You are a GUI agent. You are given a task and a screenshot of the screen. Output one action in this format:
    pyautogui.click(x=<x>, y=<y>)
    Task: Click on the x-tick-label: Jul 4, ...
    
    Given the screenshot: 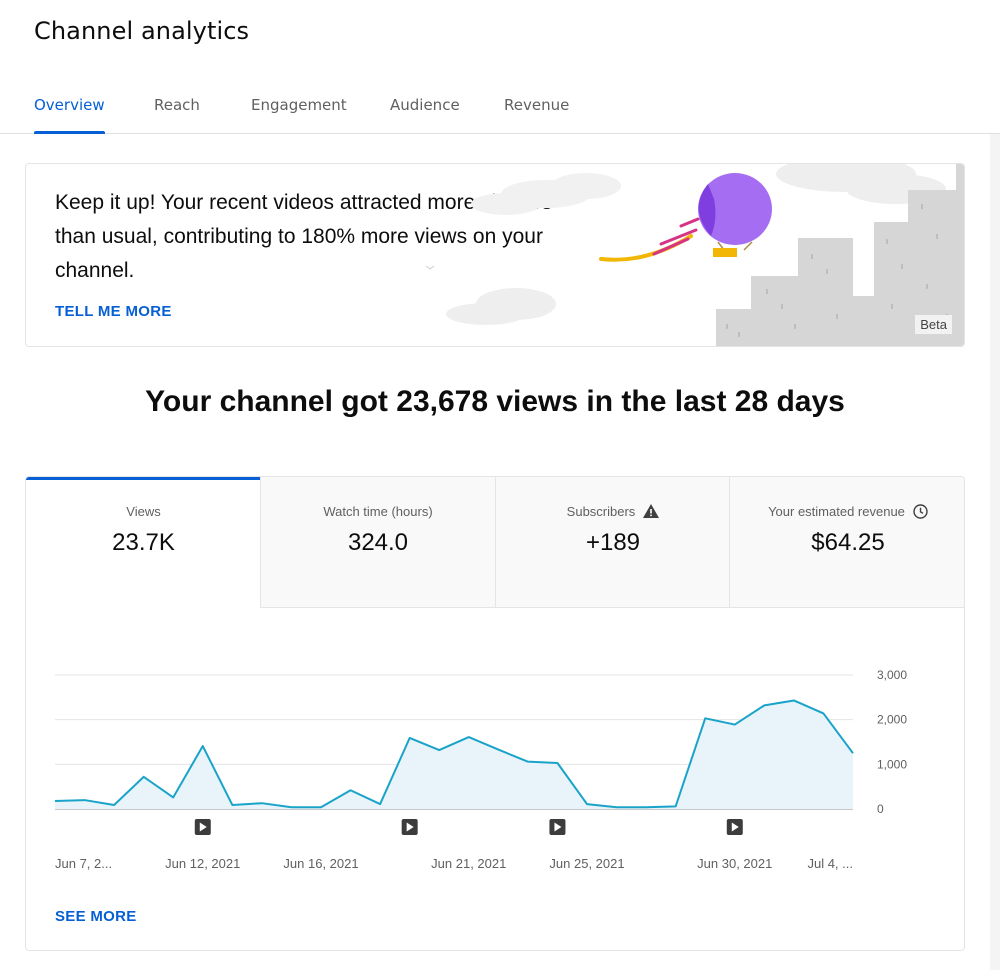 What is the action you would take?
    pyautogui.click(x=830, y=863)
    